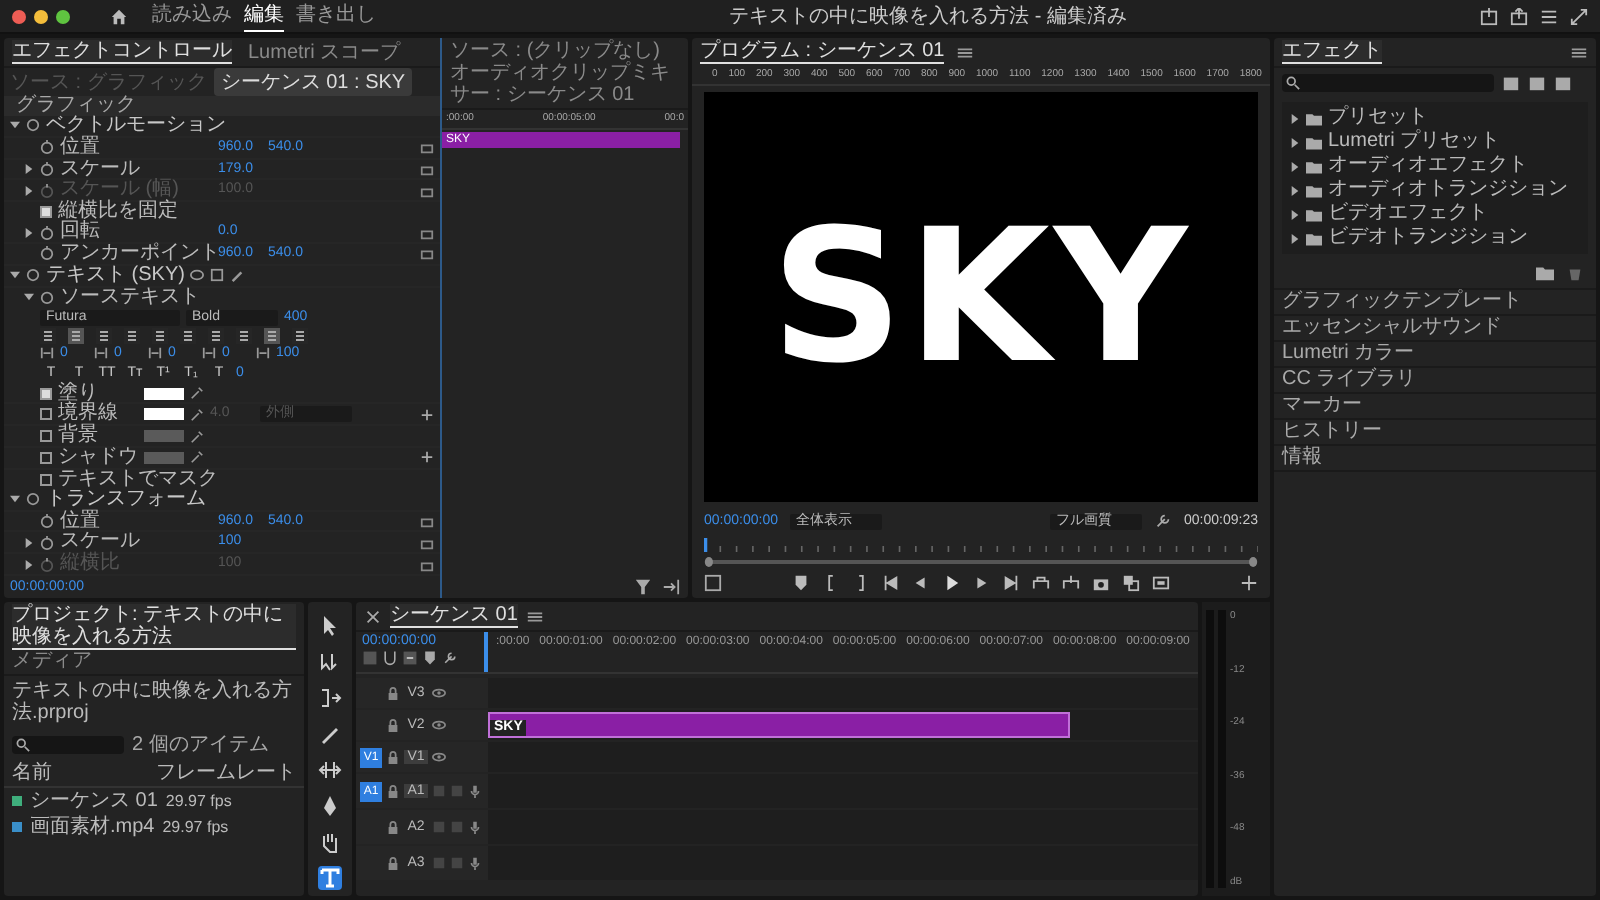  What do you see at coordinates (555, 51) in the screenshot?
I see `panel-tab: ソース : (クリップなし)` at bounding box center [555, 51].